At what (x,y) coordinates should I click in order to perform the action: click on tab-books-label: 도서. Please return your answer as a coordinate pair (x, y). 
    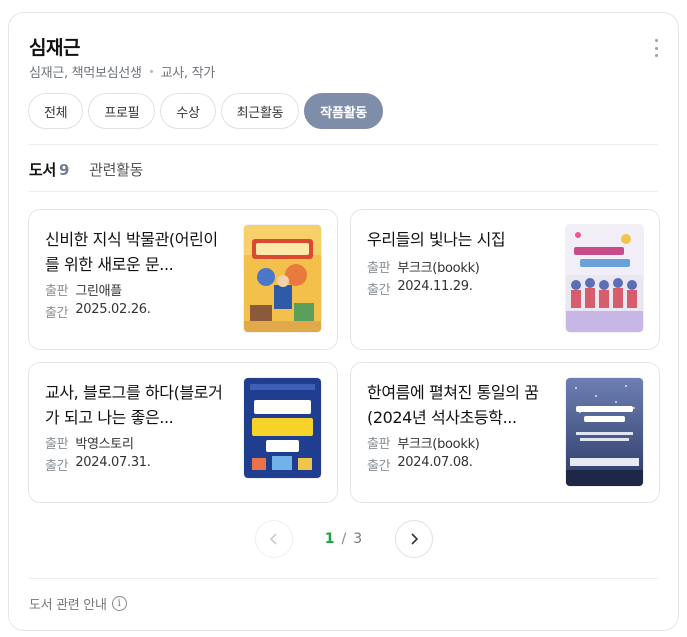
    Looking at the image, I should click on (43, 170).